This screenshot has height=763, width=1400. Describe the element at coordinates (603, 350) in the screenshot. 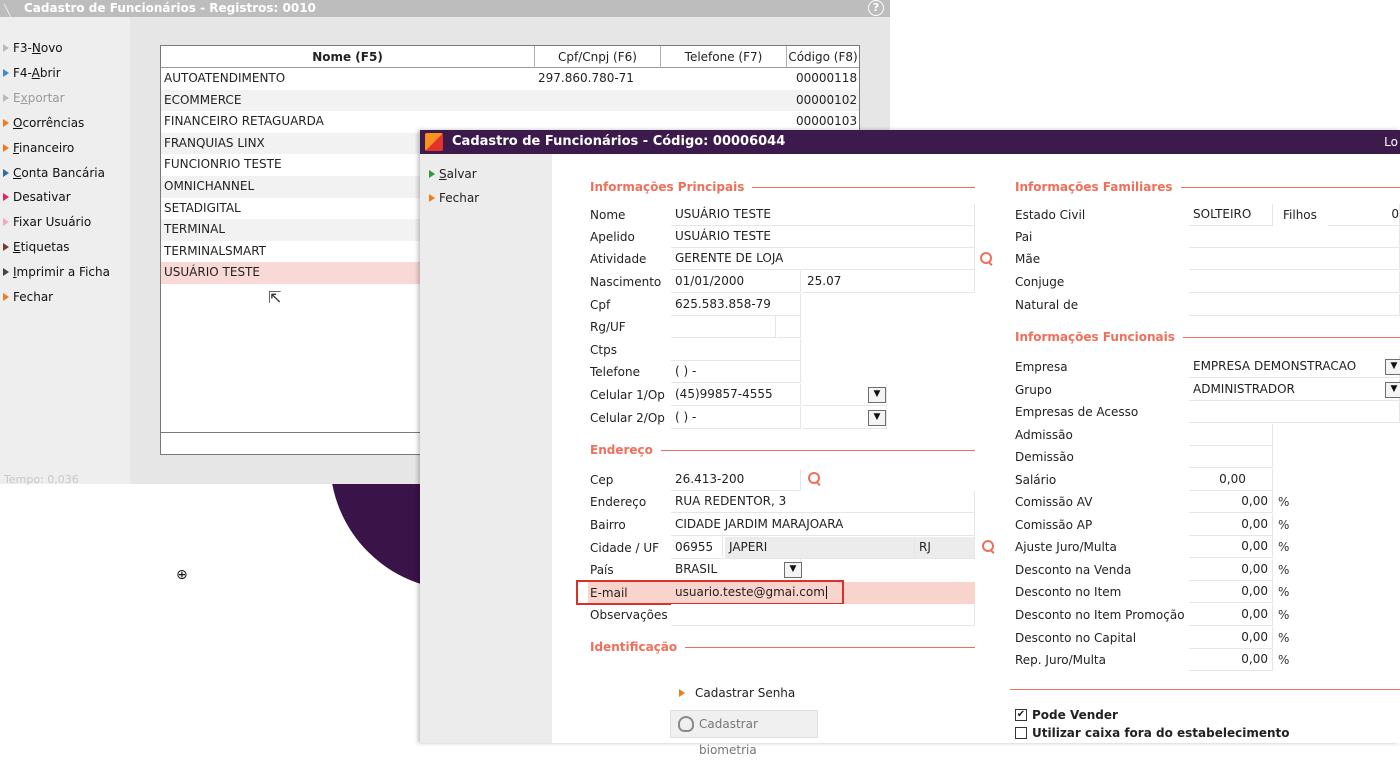

I see `label-ctps: Ctps` at that location.